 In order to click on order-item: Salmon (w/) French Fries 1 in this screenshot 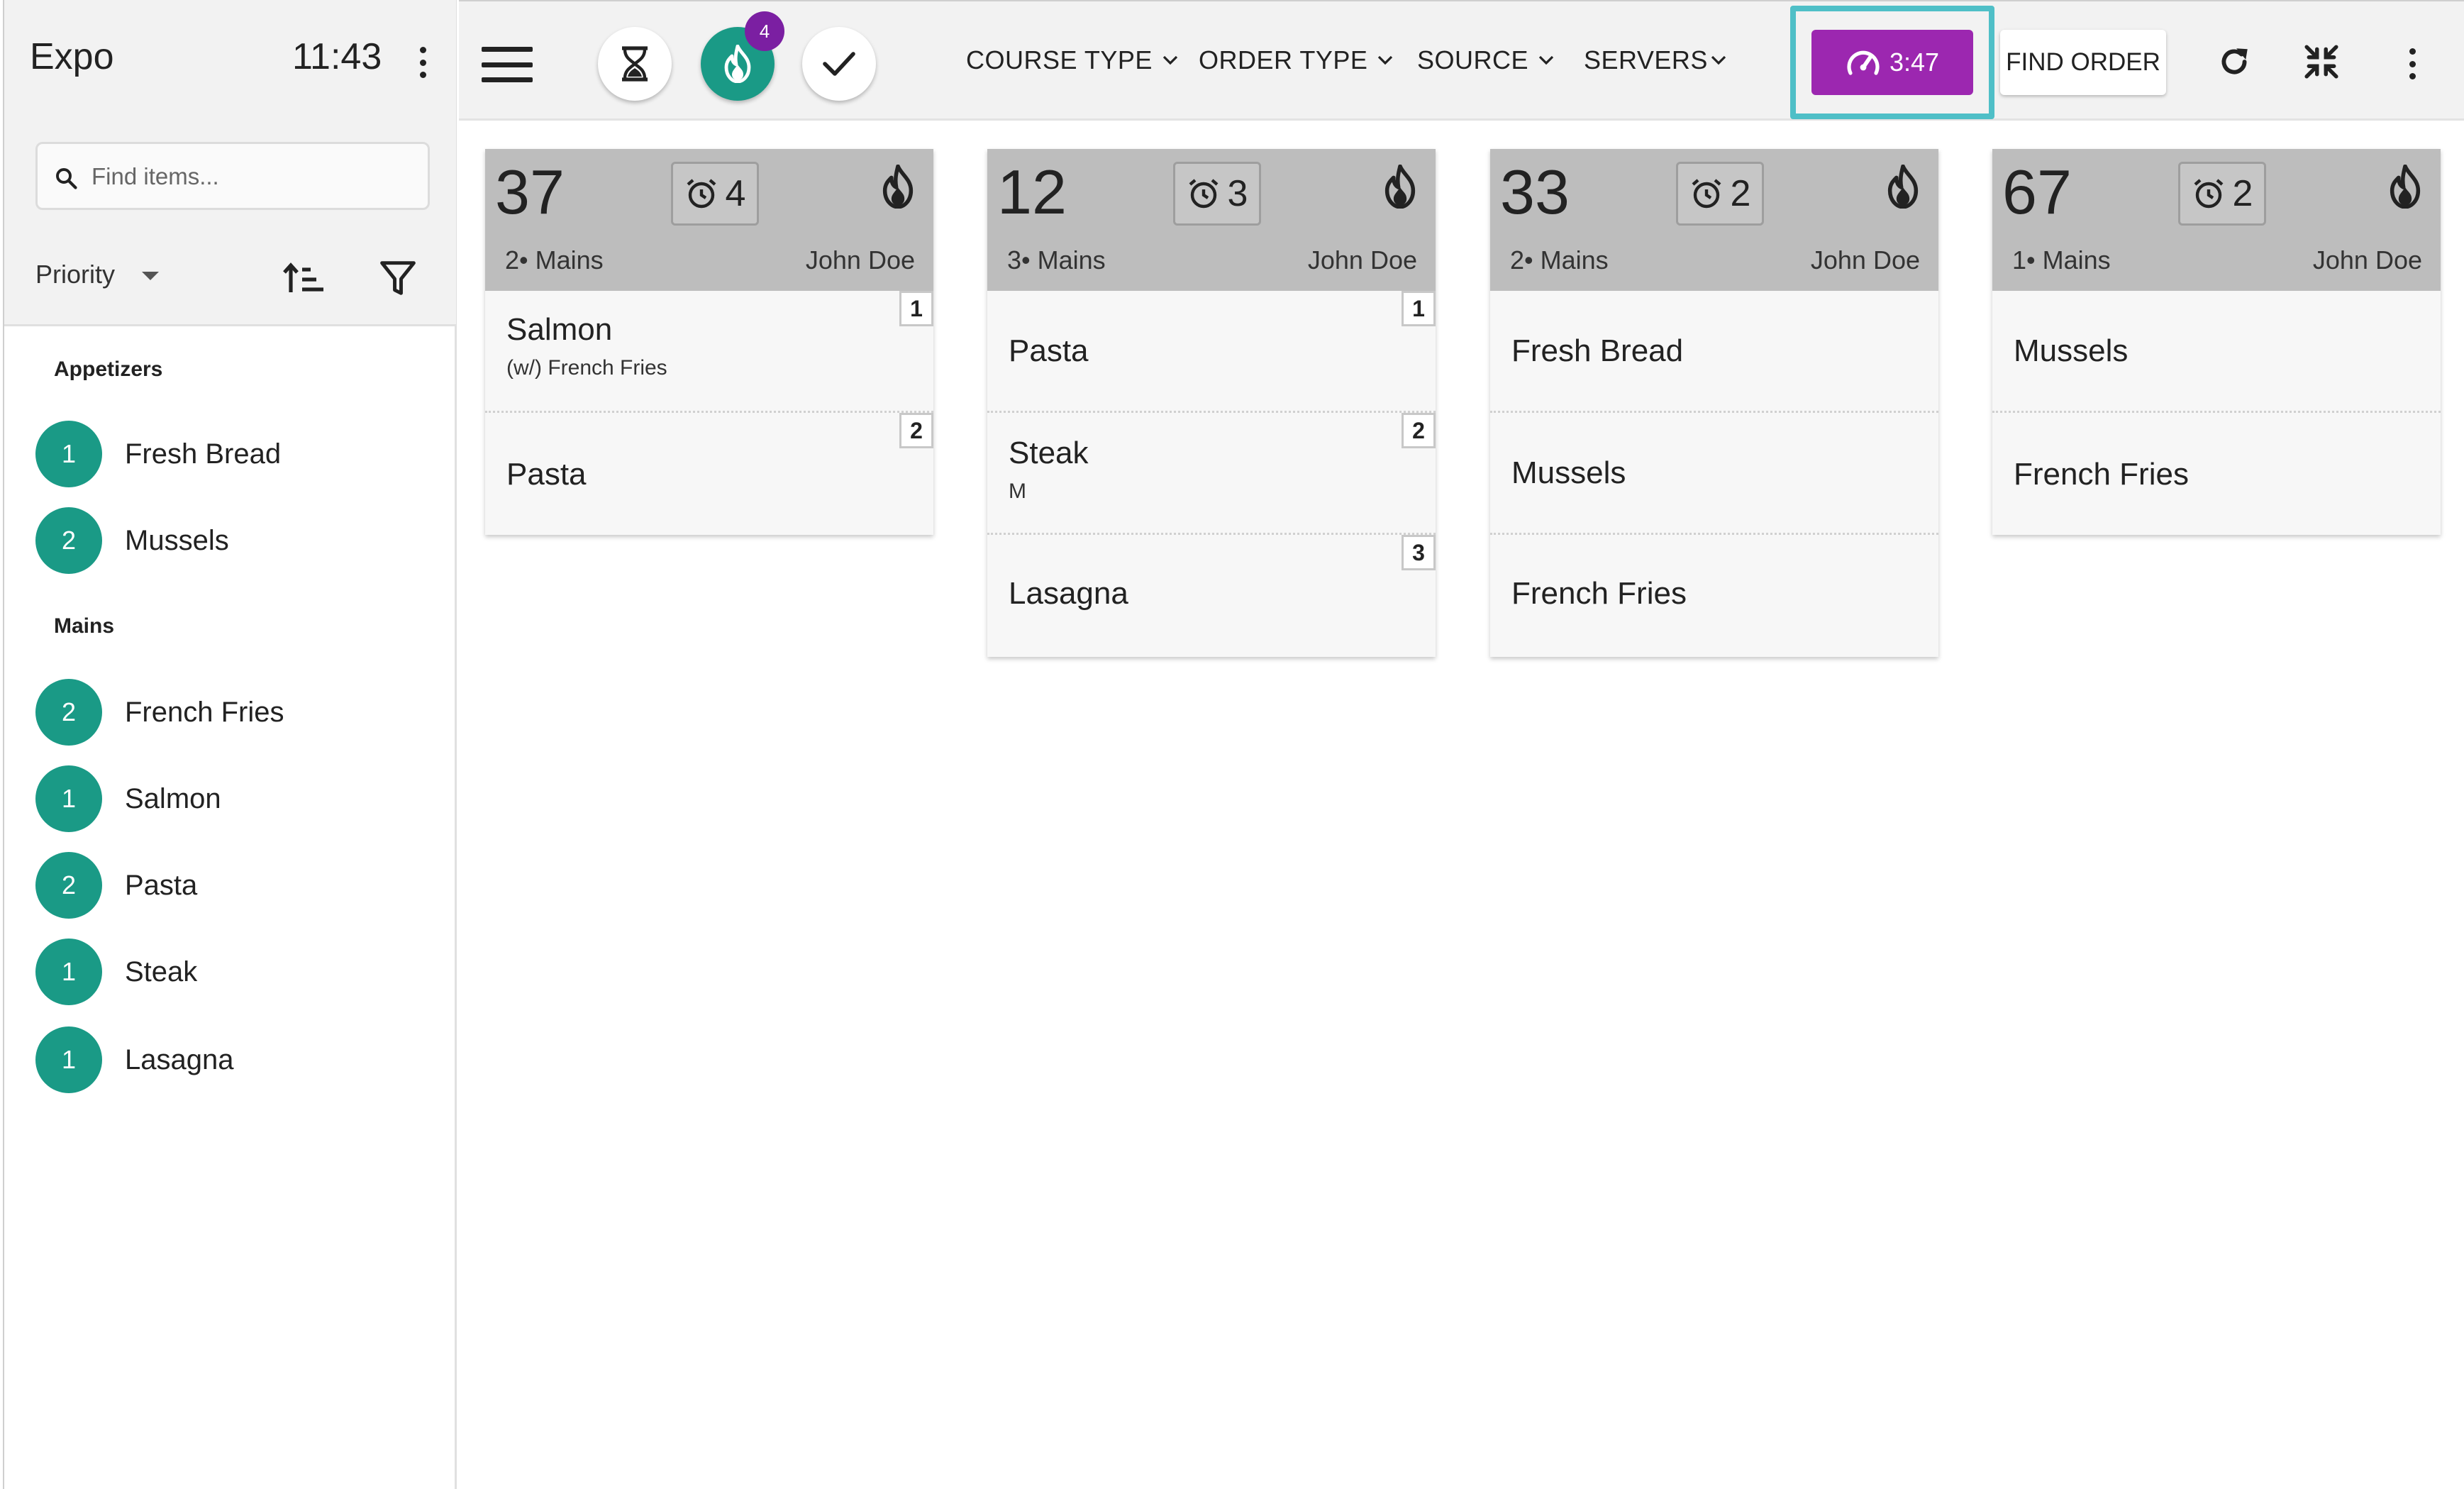, I will do `click(709, 352)`.